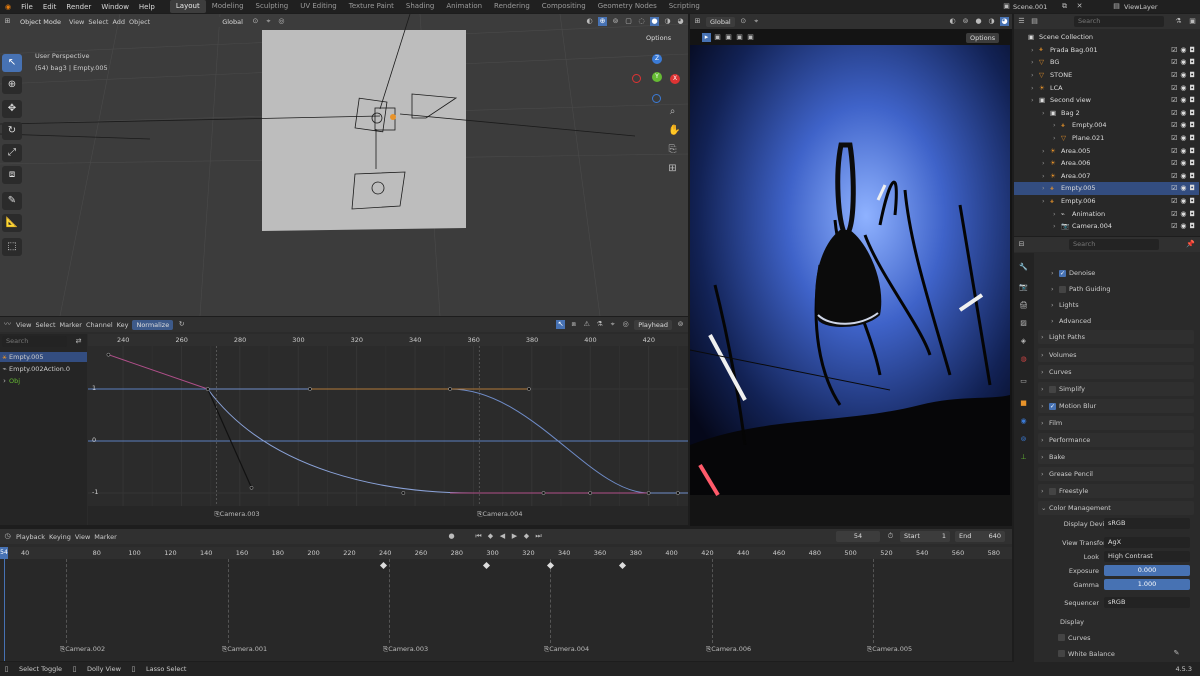  What do you see at coordinates (388, 426) in the screenshot?
I see `graph-curves` at bounding box center [388, 426].